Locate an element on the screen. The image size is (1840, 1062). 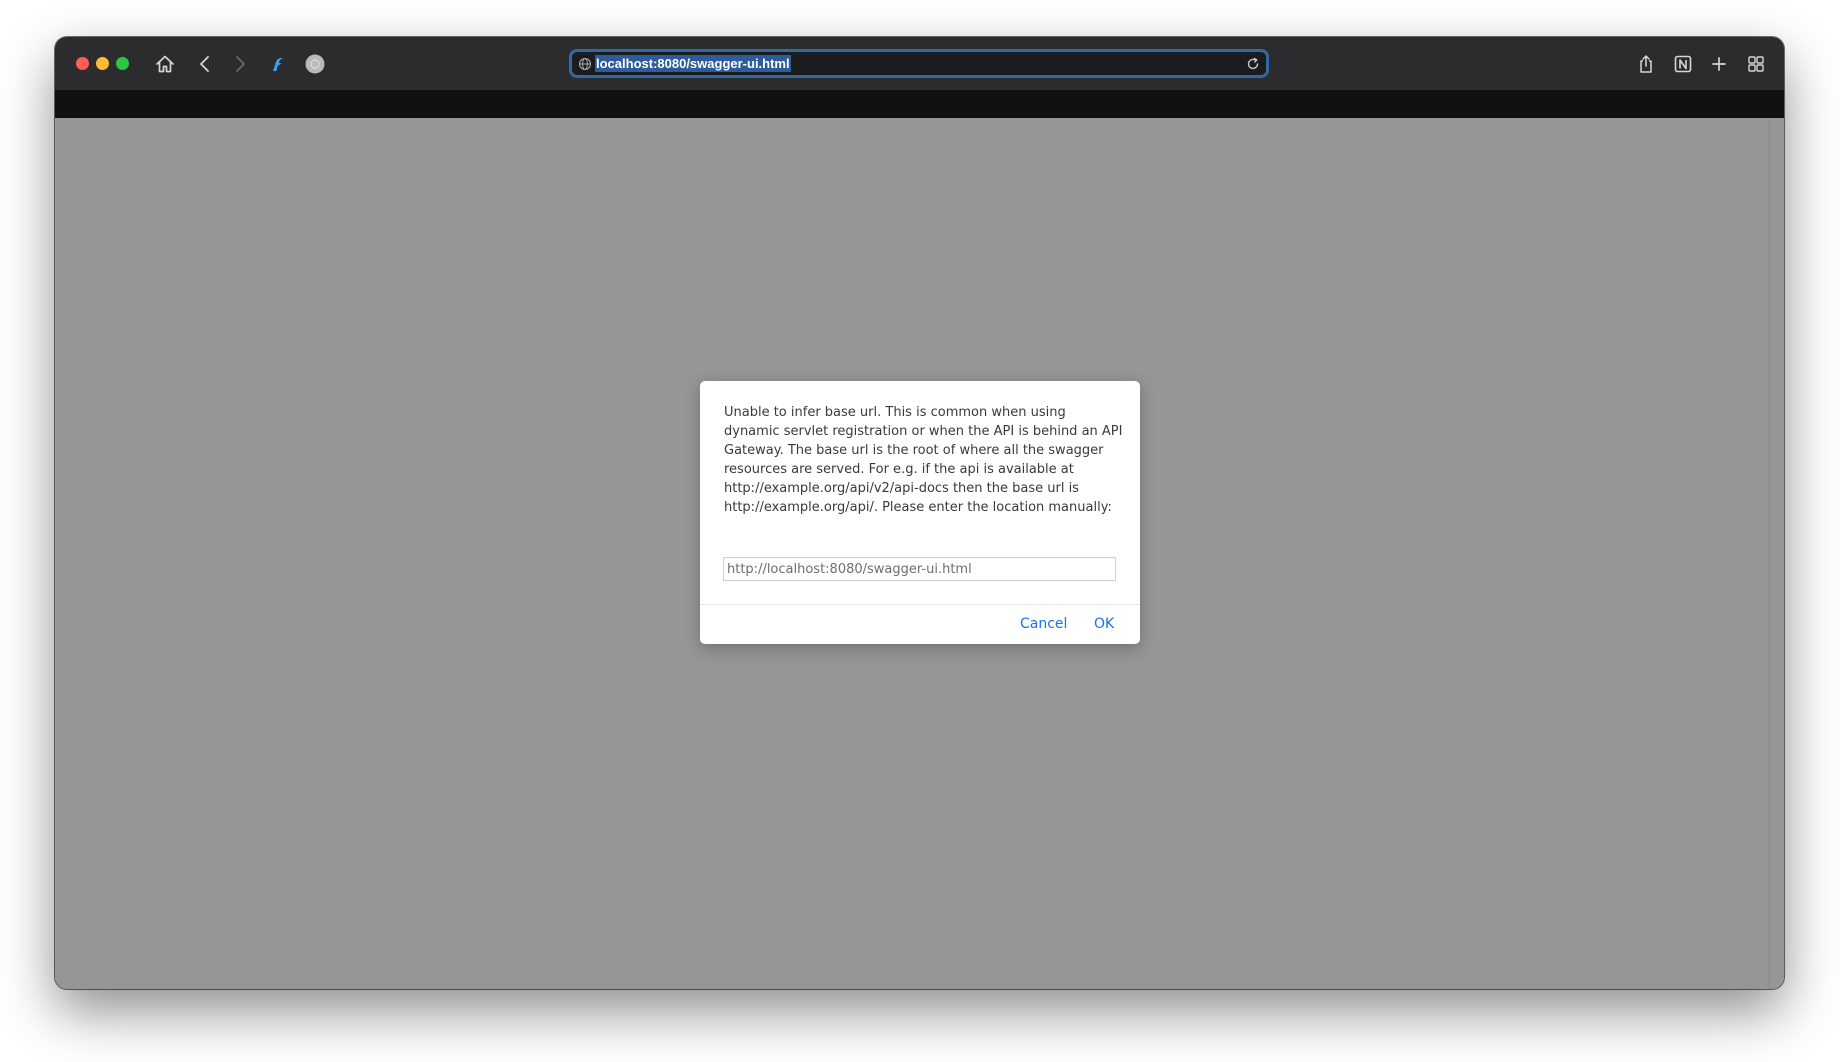
share-icon is located at coordinates (1646, 64).